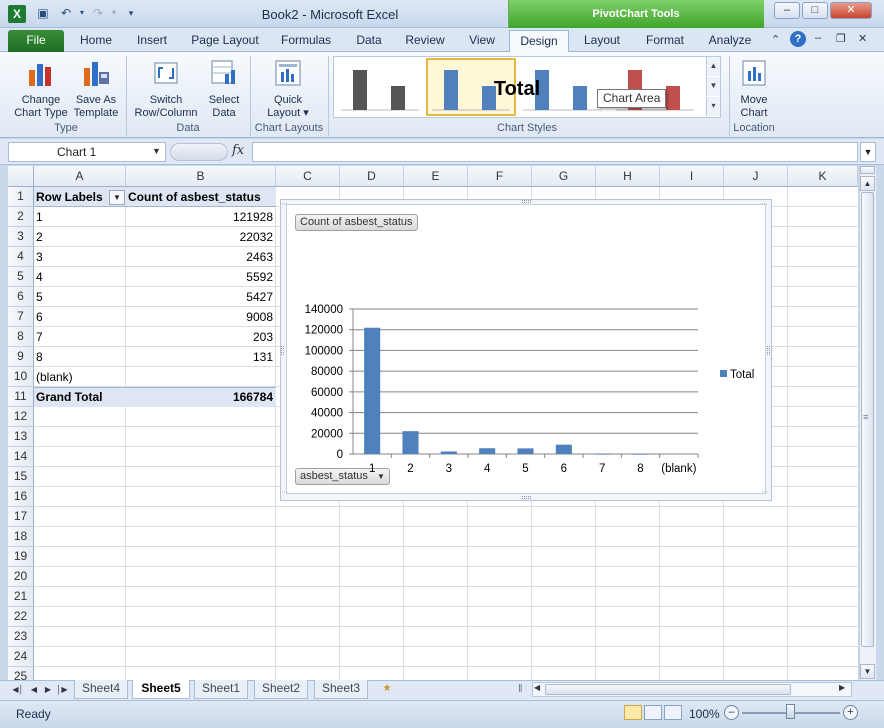 The width and height of the screenshot is (884, 728). What do you see at coordinates (868, 152) in the screenshot?
I see `expand-formula-bar-icon: ▼` at bounding box center [868, 152].